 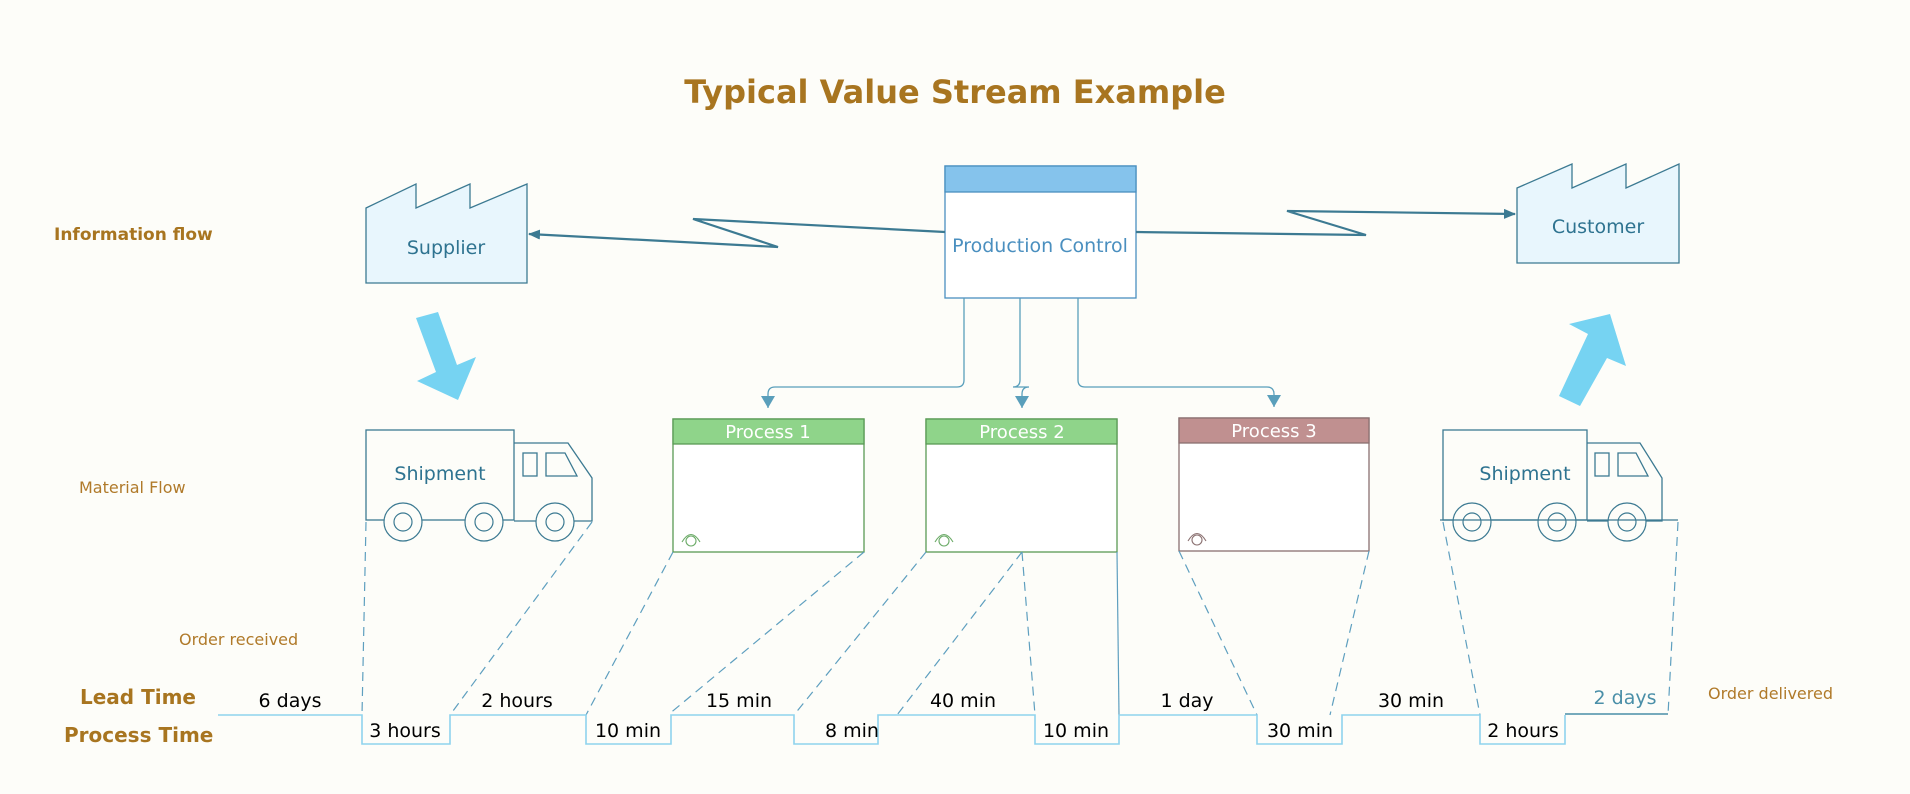 What do you see at coordinates (852, 731) in the screenshot?
I see `process-time-value: 8 min` at bounding box center [852, 731].